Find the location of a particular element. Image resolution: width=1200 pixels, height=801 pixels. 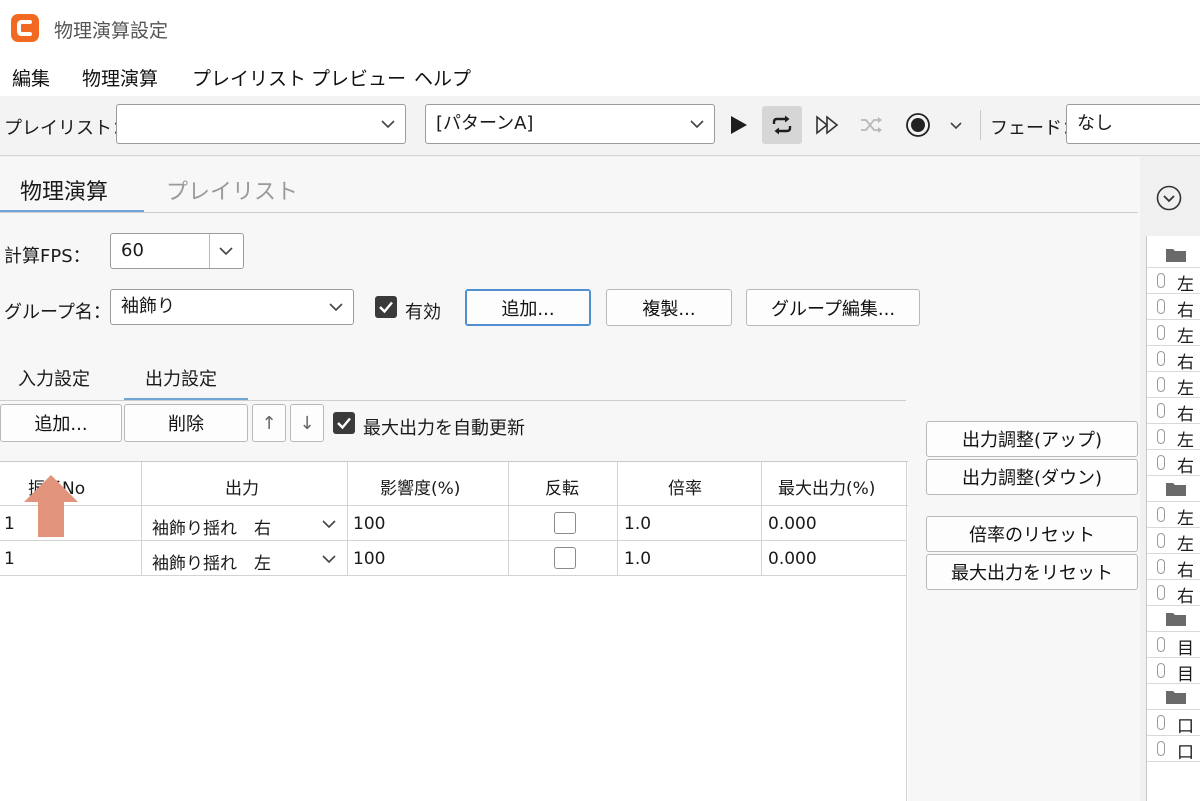

table-row: 1 袖飾り揺れ 右 100 1.0 0.000 is located at coordinates (453, 523).